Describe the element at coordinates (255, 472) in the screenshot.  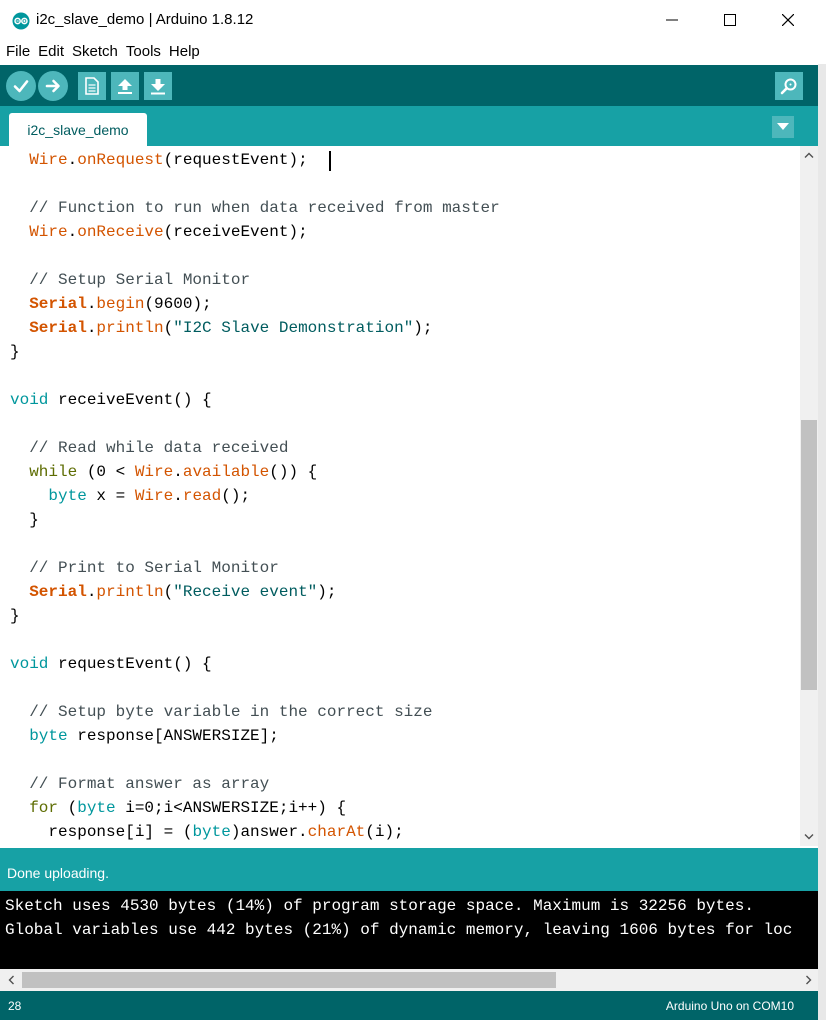
I see `code-line: while (0 < Wire.available()) {` at that location.